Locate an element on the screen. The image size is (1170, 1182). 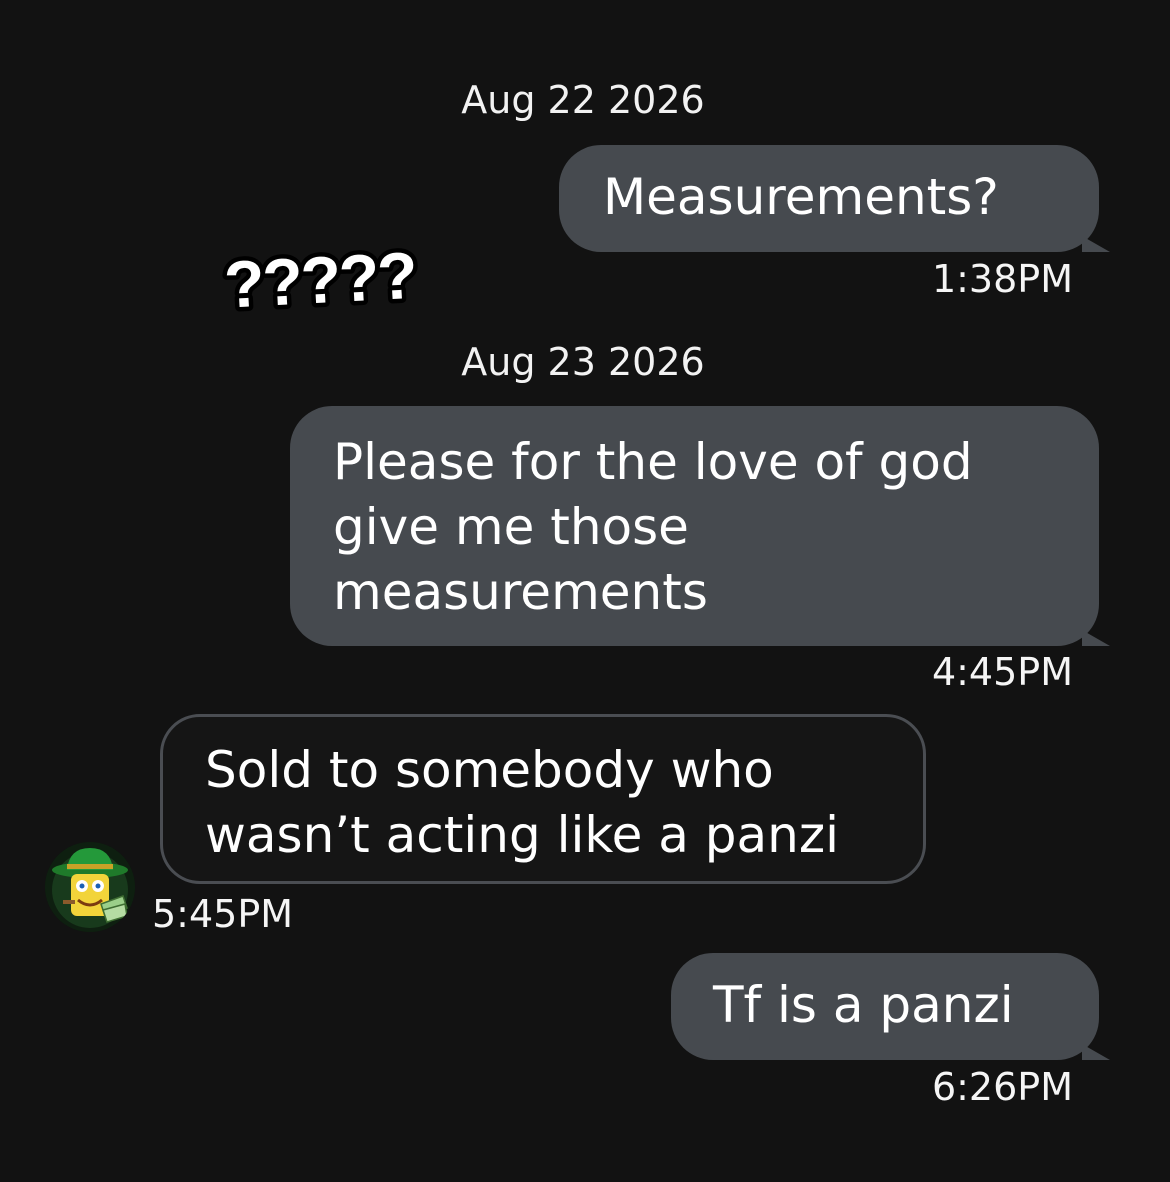
contact-avatar is located at coordinates (90, 887).